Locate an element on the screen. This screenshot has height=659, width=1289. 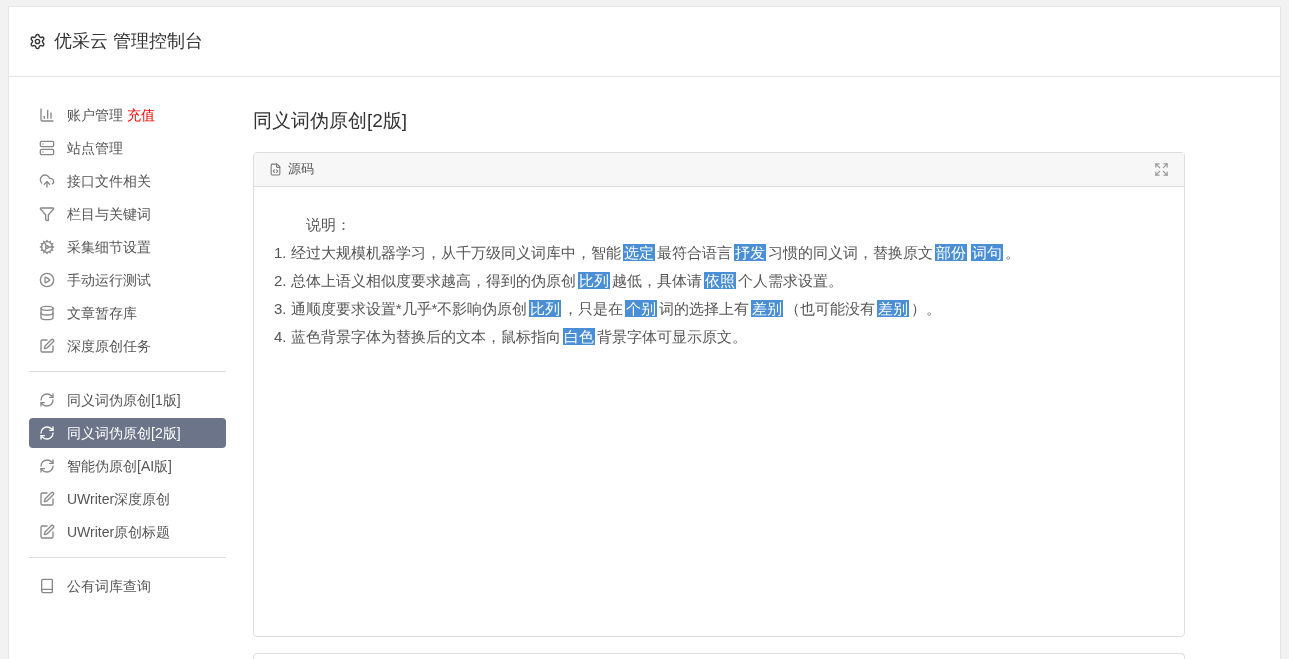
sidebar-item-label: 接口文件相关 is located at coordinates (109, 181).